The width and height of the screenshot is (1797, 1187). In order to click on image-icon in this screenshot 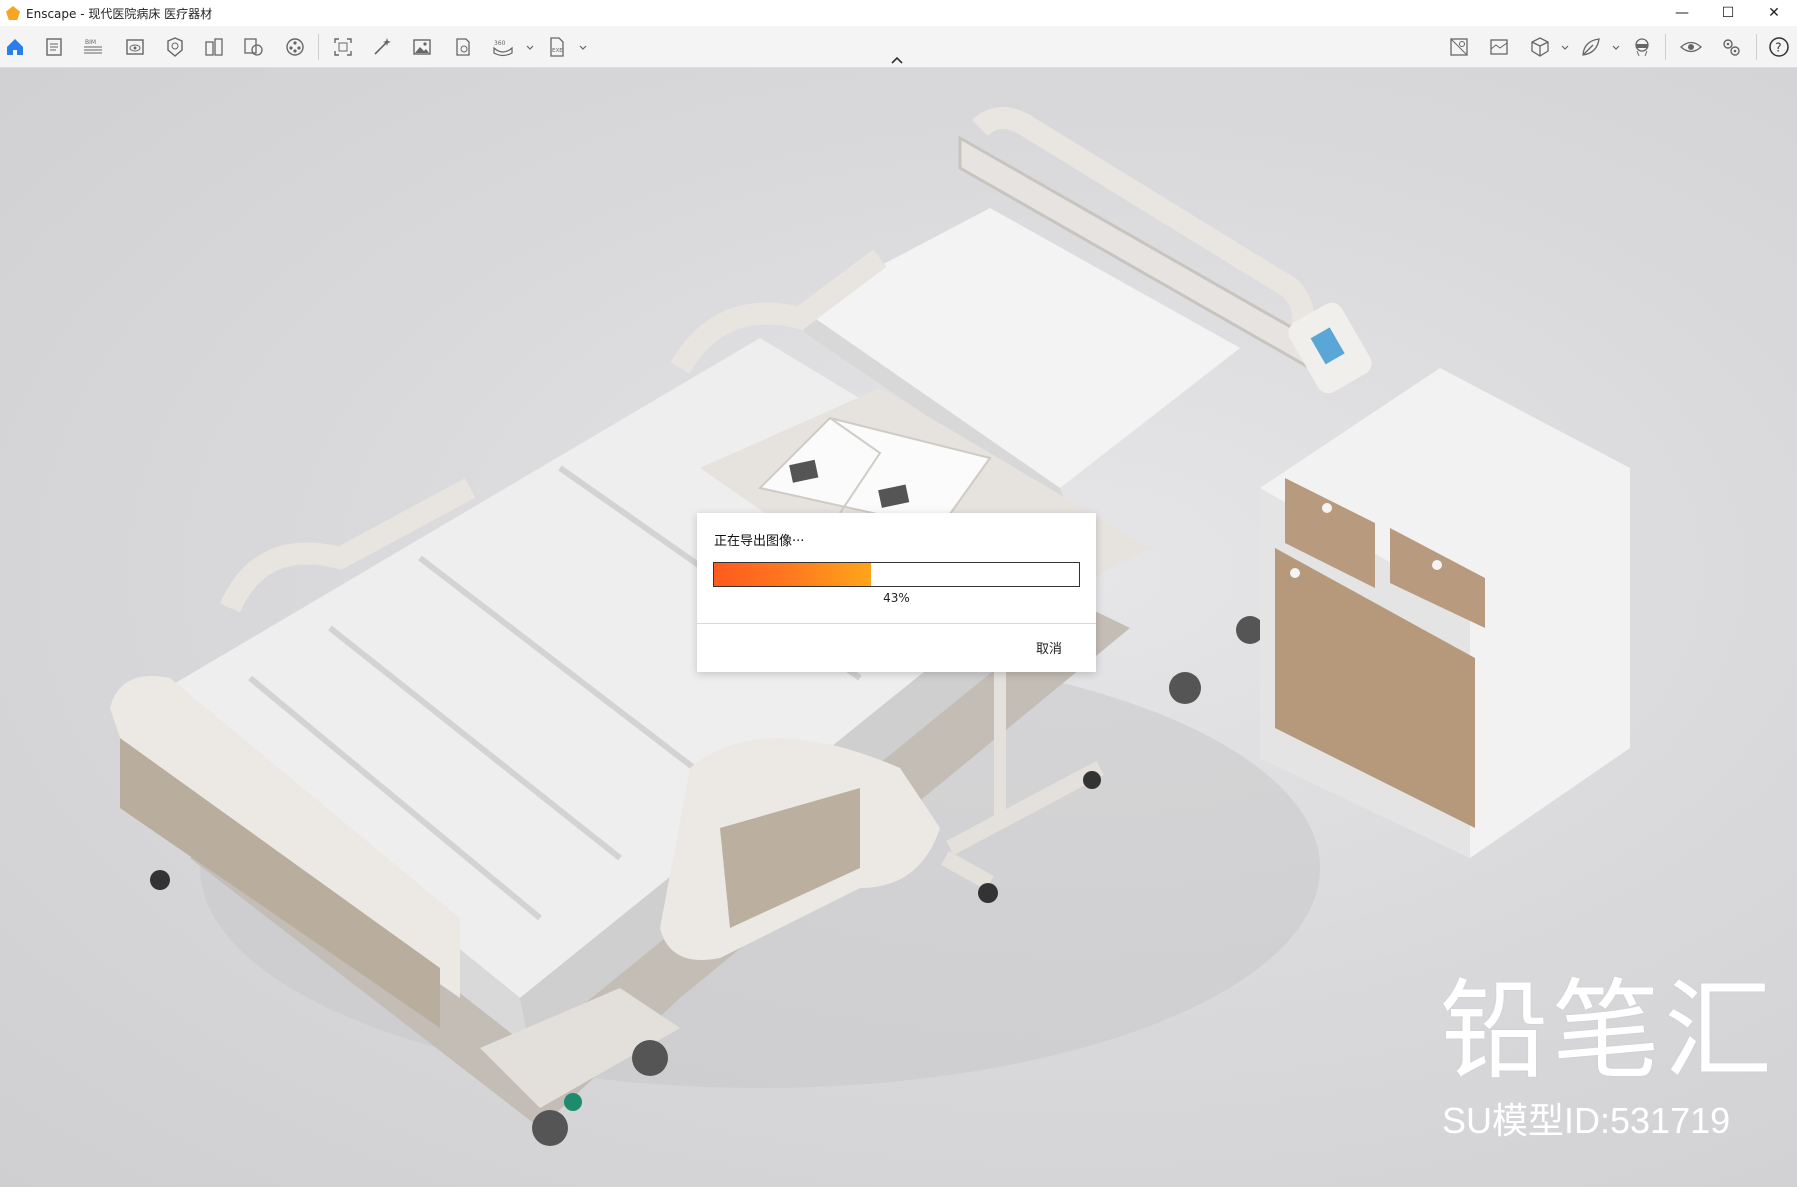, I will do `click(422, 47)`.